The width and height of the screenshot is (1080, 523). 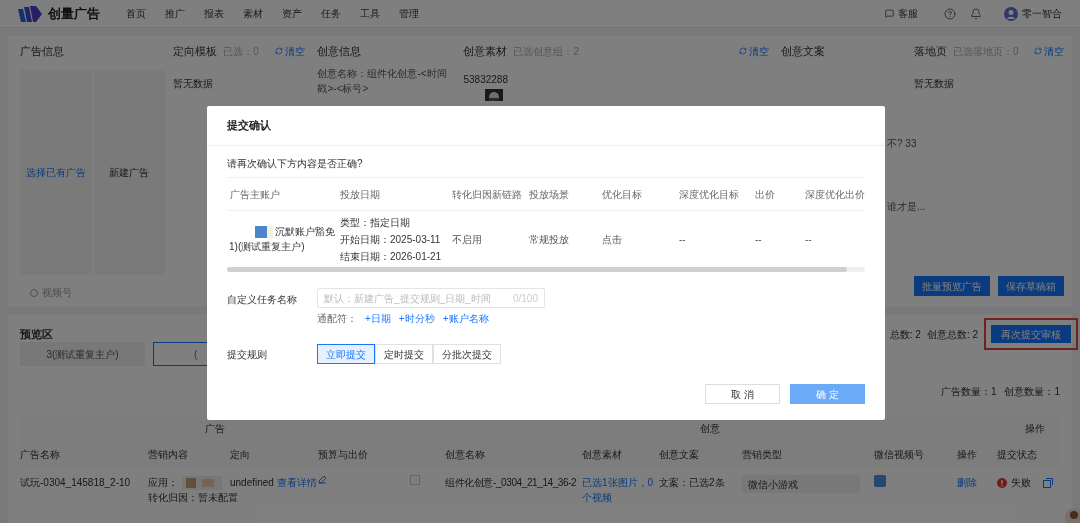 What do you see at coordinates (902, 144) in the screenshot?
I see `copy-snippet: 不? 33` at bounding box center [902, 144].